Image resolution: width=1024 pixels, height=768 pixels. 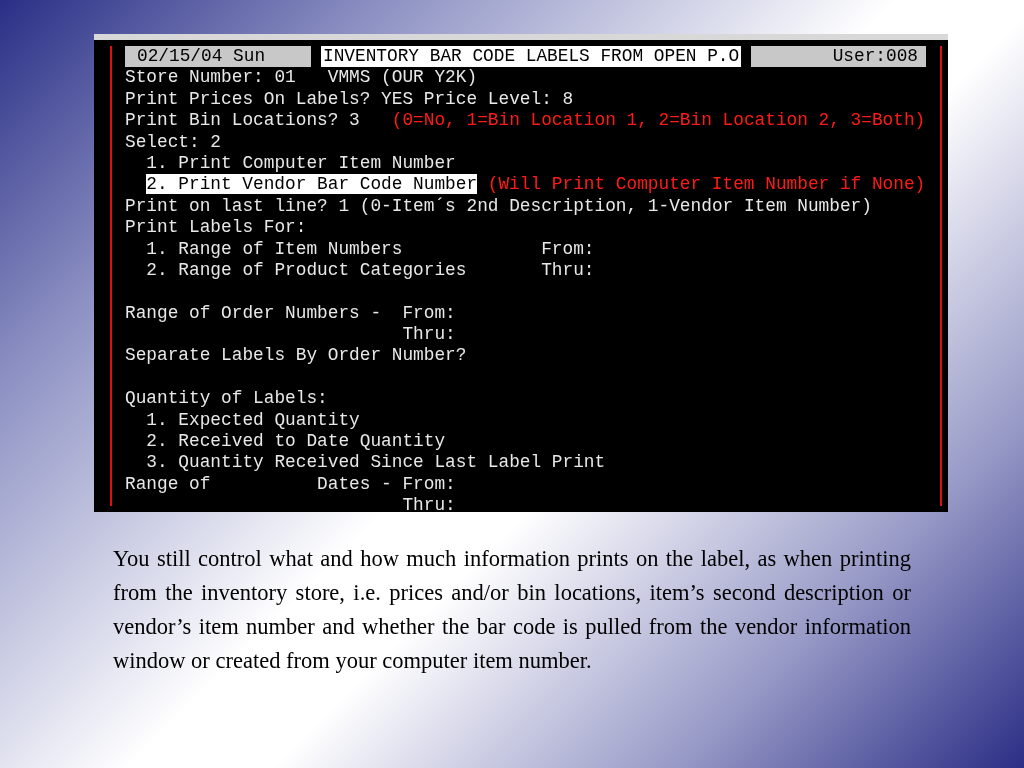 I want to click on terminal-line: 1. Range of Item Numbers From:, so click(x=370, y=248).